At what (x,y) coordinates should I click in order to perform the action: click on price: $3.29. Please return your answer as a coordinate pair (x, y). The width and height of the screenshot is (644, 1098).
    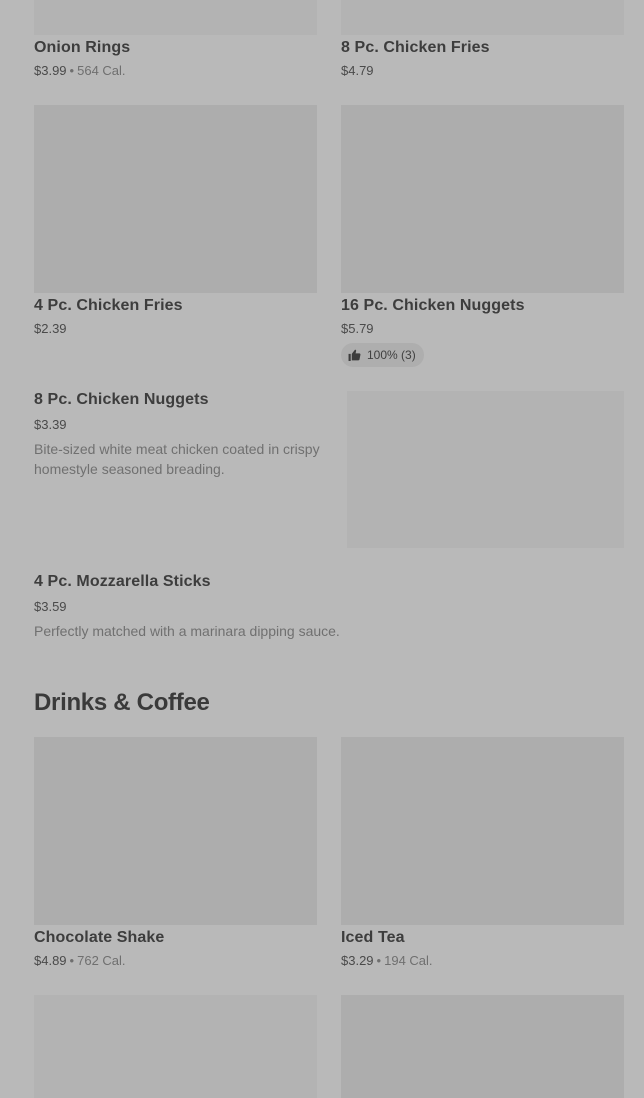
    Looking at the image, I should click on (357, 960).